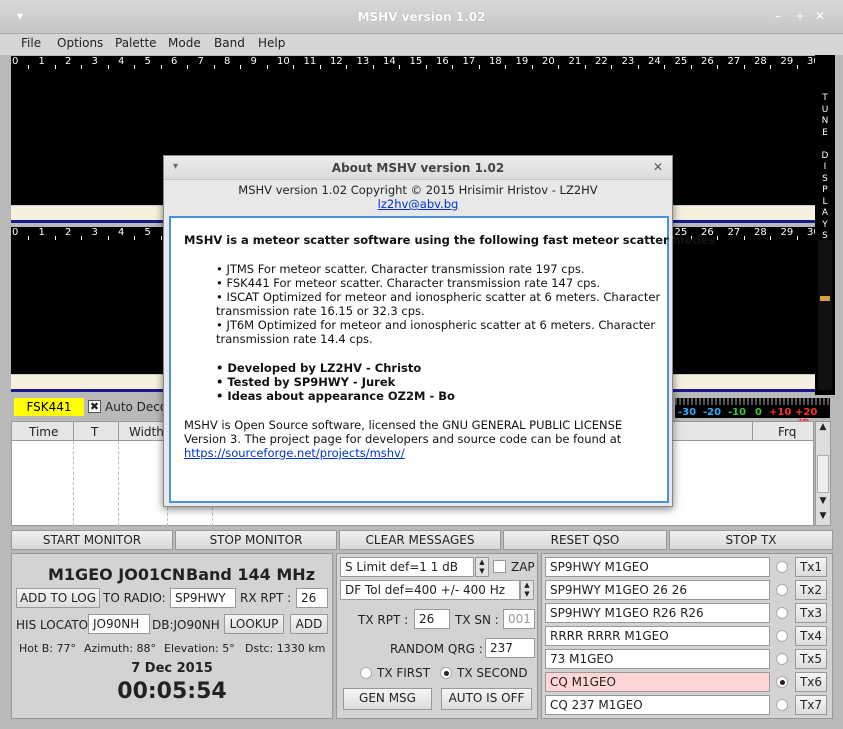 The image size is (843, 729). I want to click on menu-palette: Palette, so click(136, 43).